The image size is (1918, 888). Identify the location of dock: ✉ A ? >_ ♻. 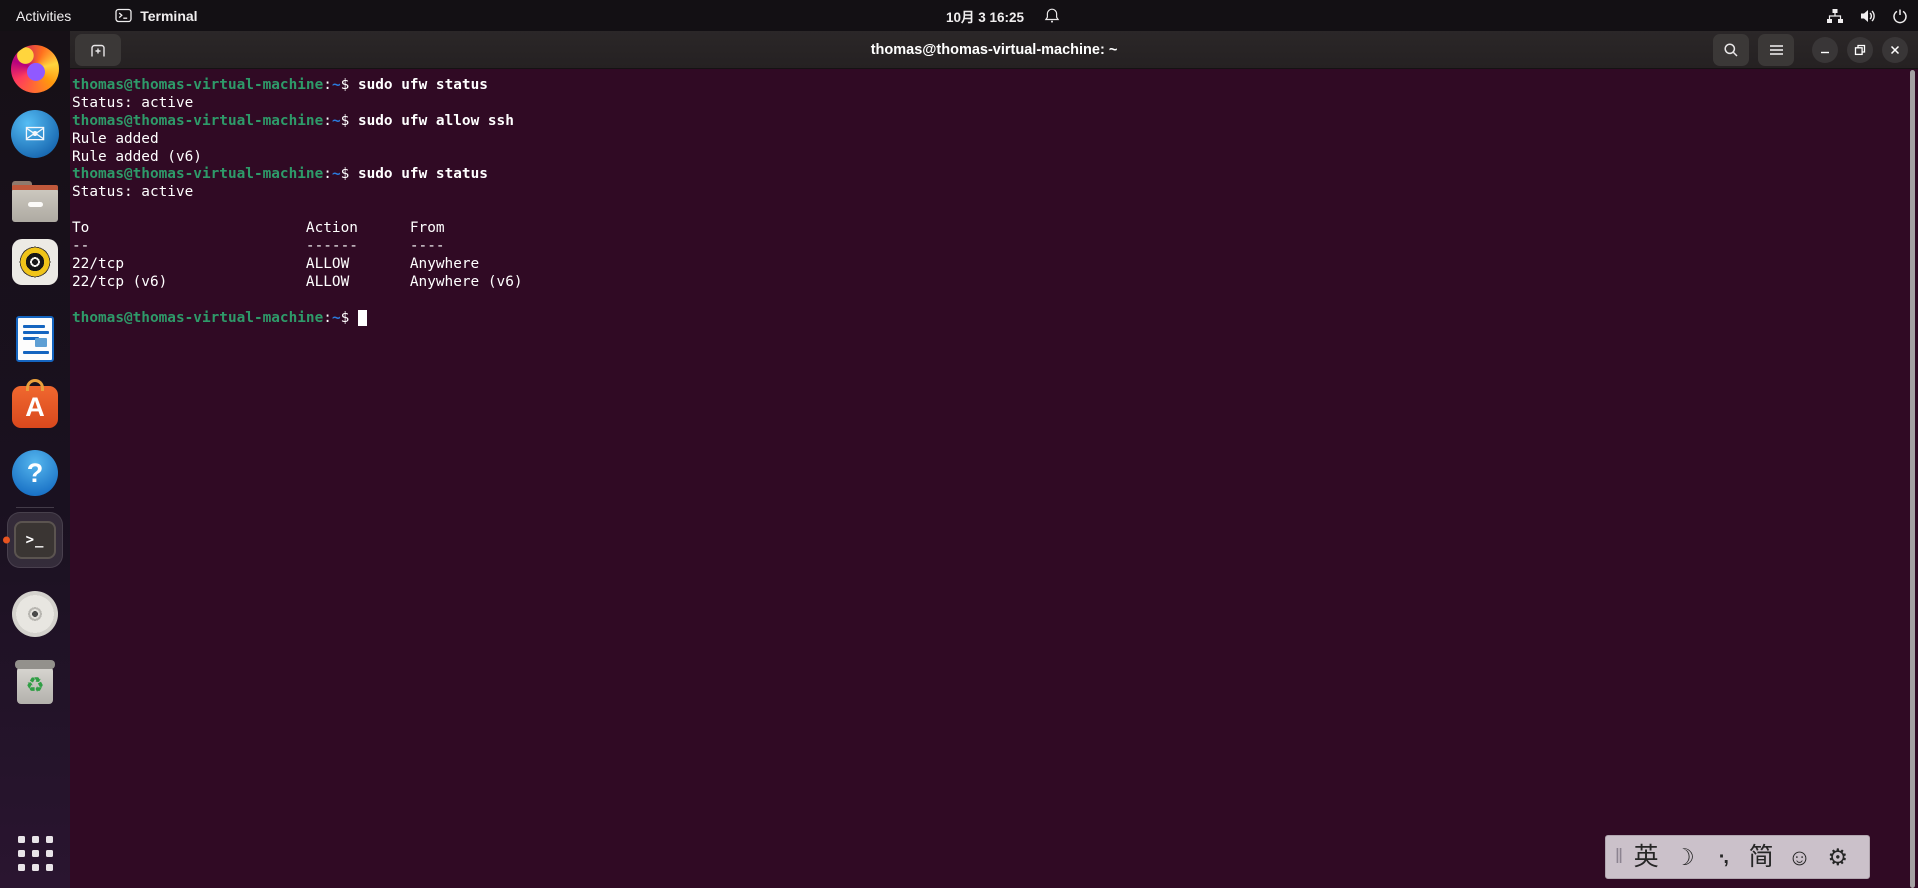
(35, 459).